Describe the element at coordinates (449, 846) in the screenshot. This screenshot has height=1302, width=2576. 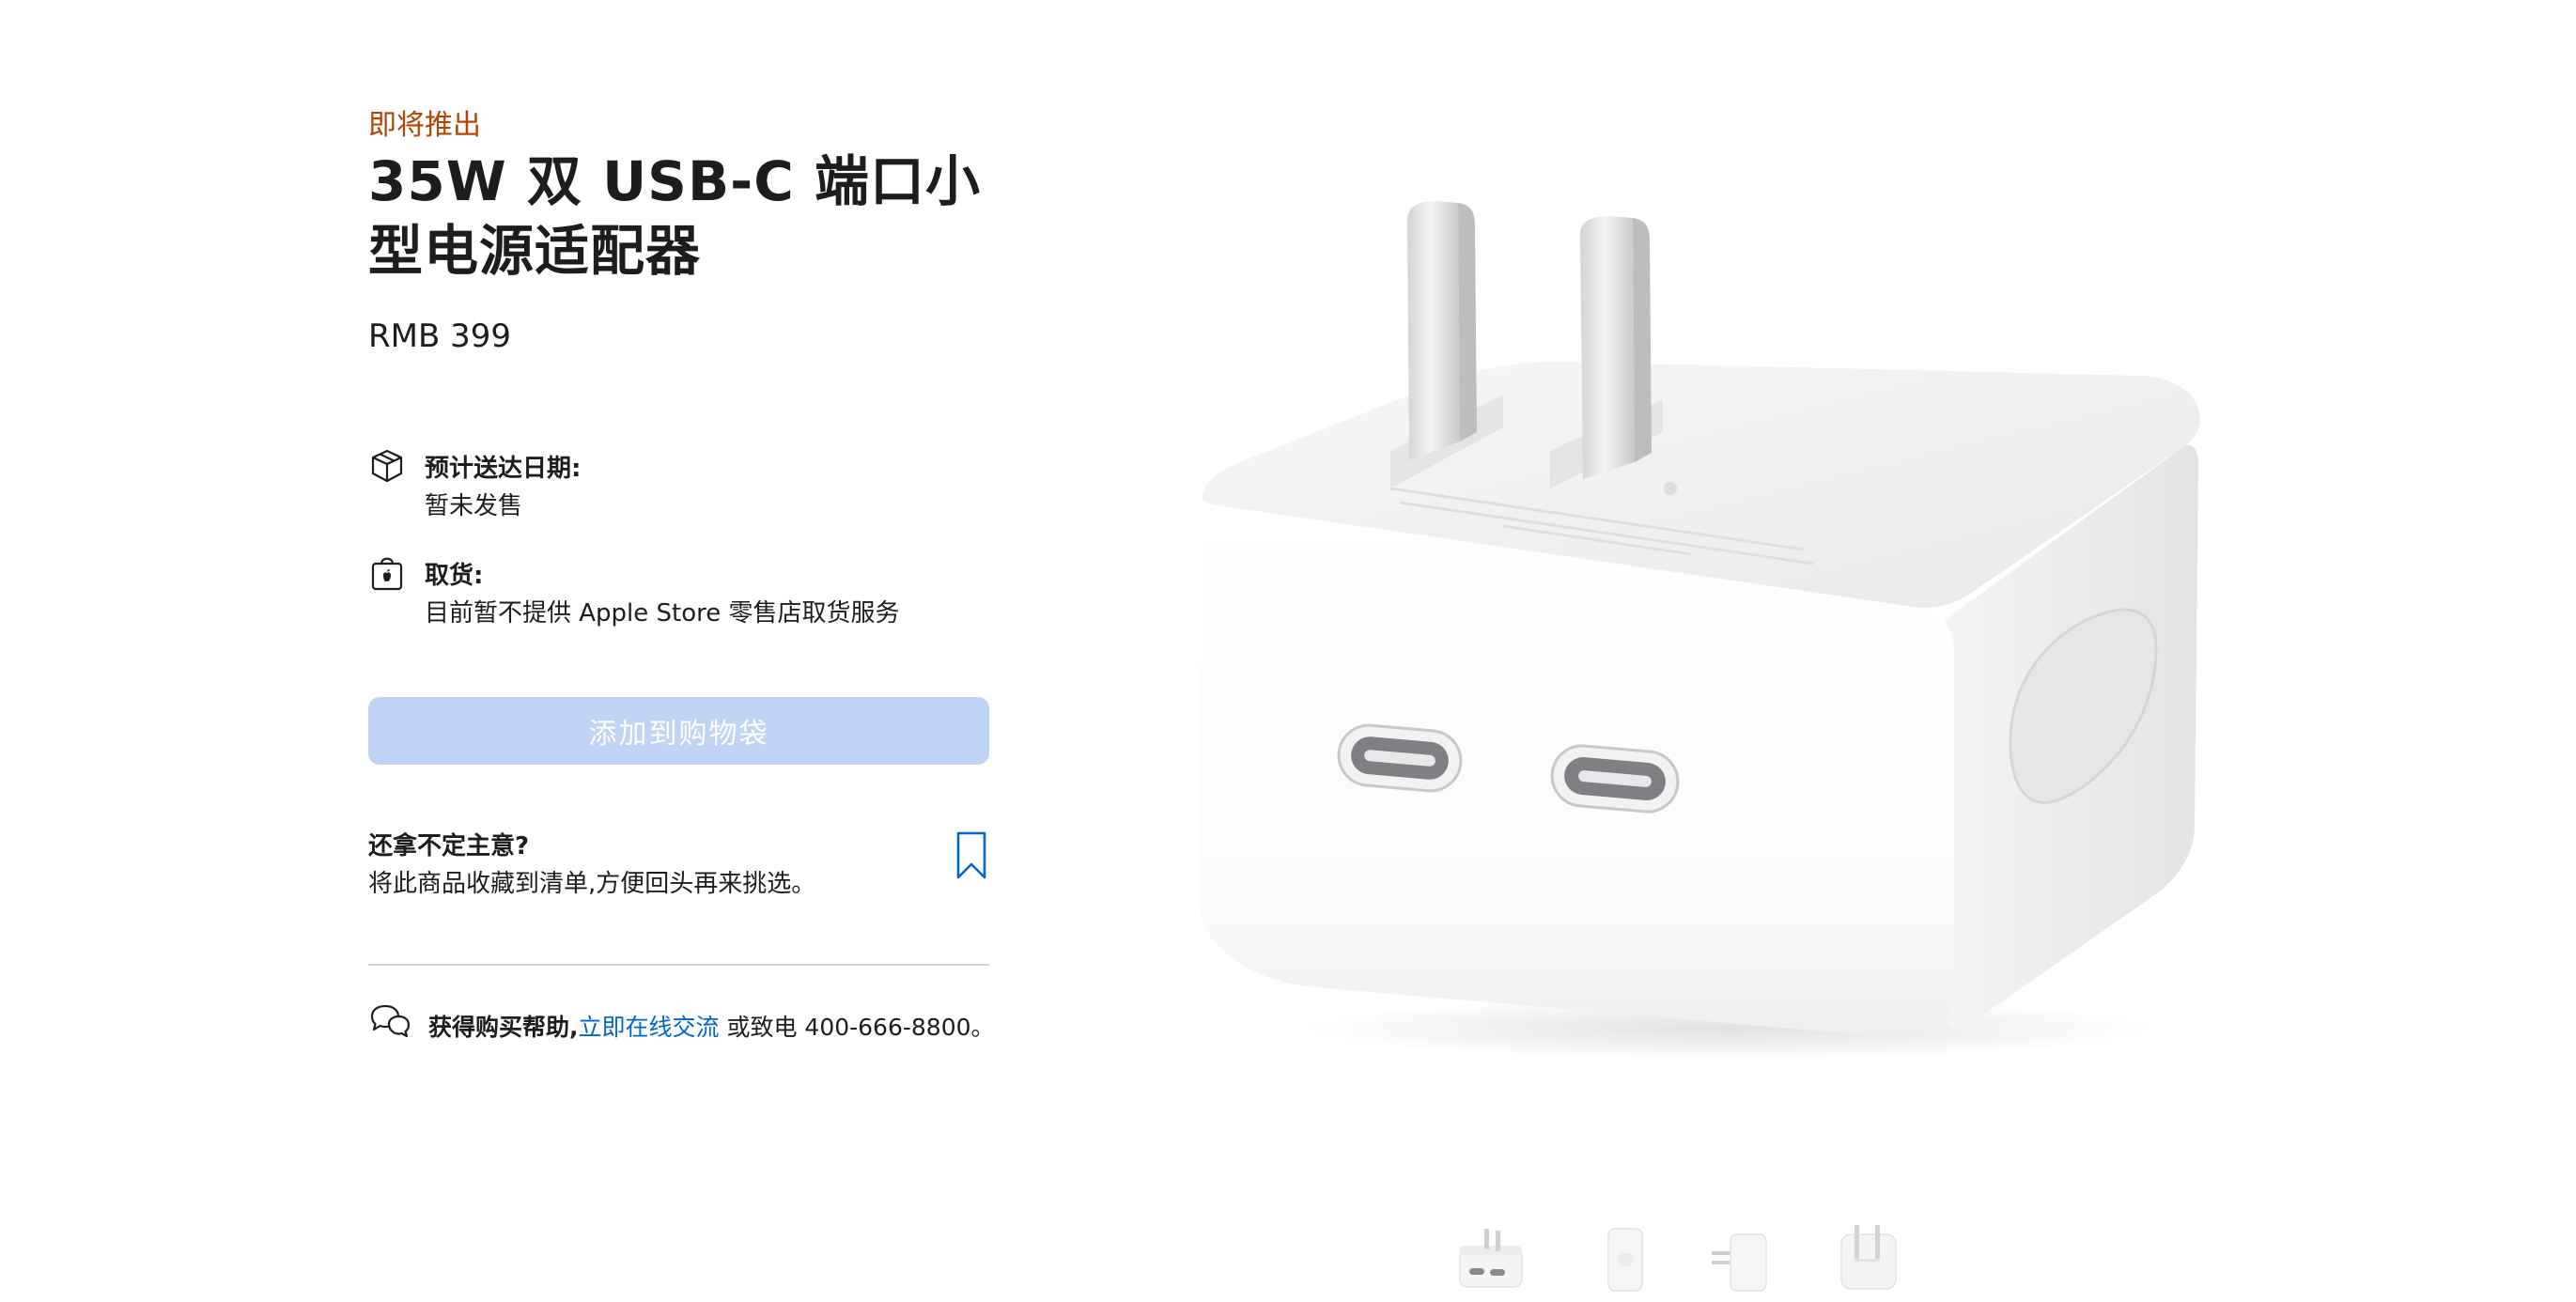
I see `save-title: 还拿不定主意?` at that location.